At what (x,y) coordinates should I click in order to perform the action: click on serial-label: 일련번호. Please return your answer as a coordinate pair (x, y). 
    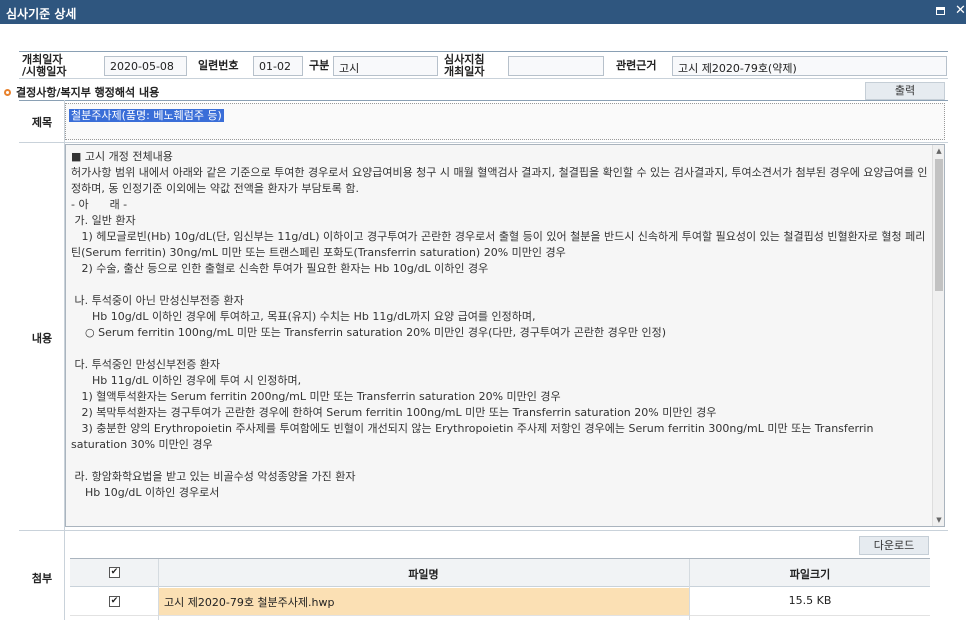
    Looking at the image, I should click on (218, 65).